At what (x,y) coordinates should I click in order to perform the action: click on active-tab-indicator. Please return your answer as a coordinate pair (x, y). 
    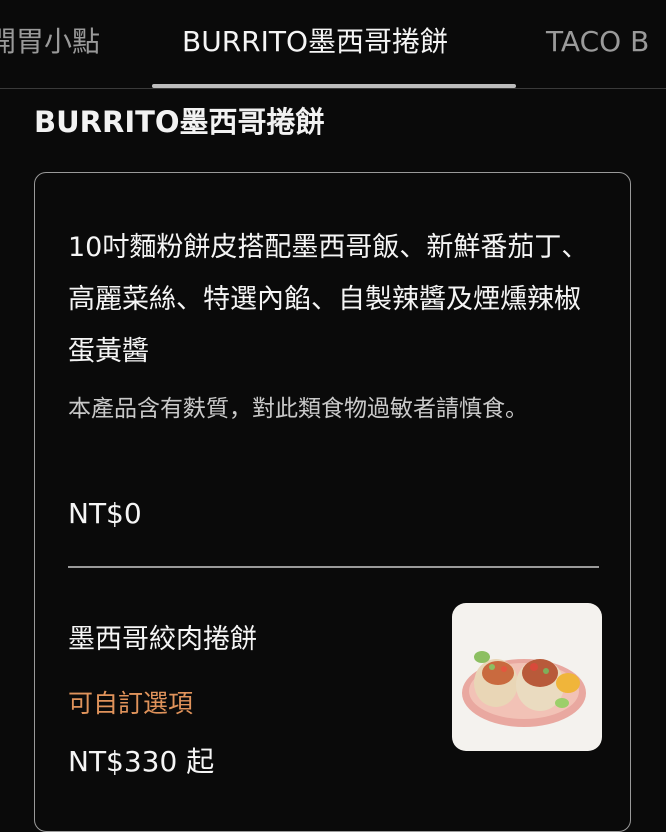
    Looking at the image, I should click on (334, 86).